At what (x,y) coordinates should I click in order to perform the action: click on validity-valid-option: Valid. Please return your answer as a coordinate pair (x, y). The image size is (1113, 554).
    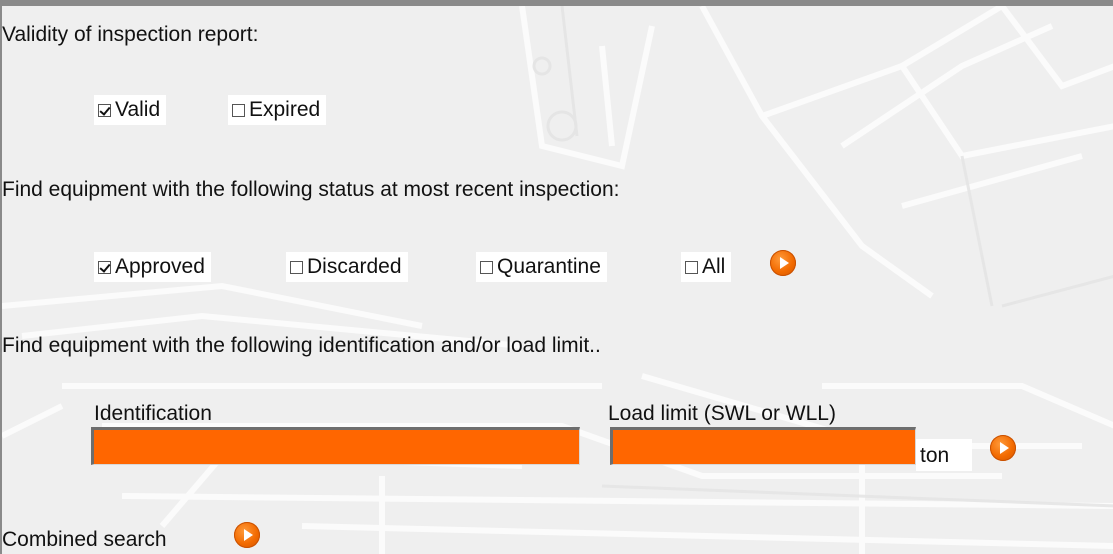
    Looking at the image, I should click on (130, 110).